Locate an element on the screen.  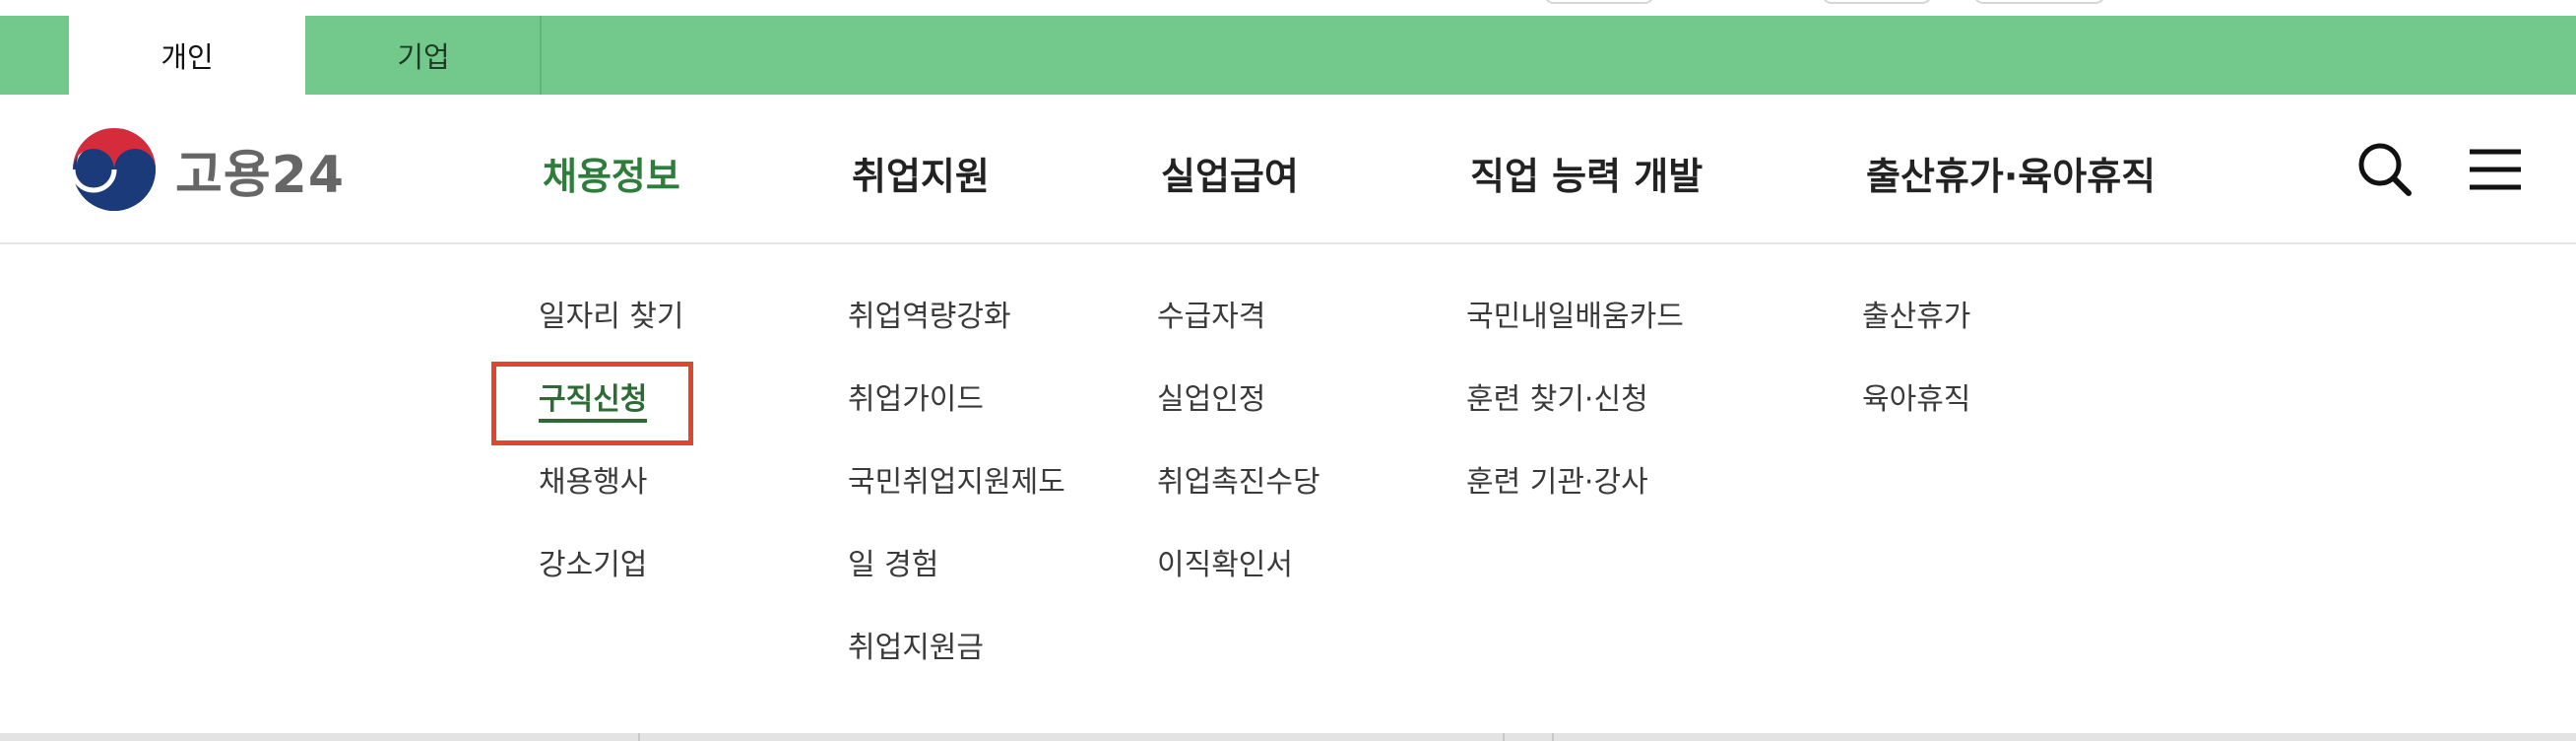
gnb-item-jobs-info: 채용정보 is located at coordinates (611, 173).